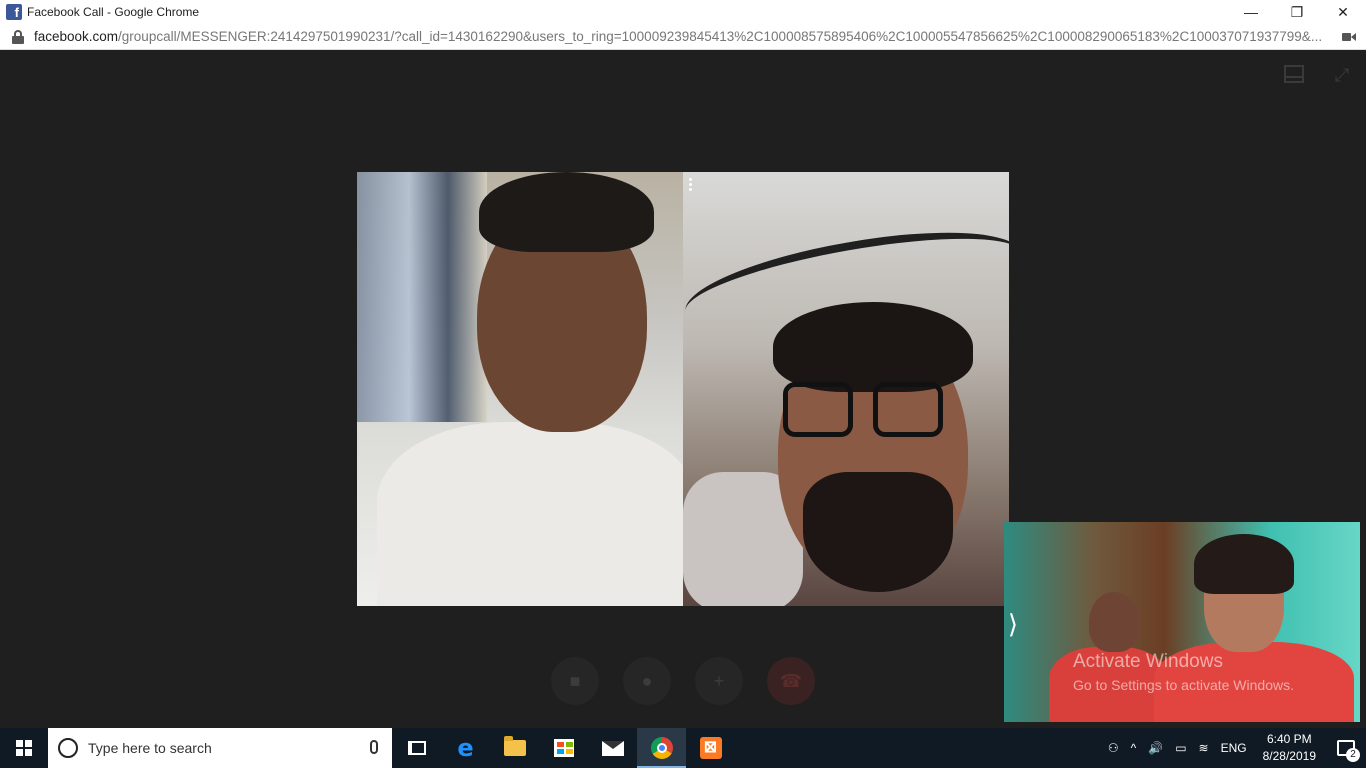 This screenshot has width=1366, height=768. I want to click on folder-icon, so click(514, 746).